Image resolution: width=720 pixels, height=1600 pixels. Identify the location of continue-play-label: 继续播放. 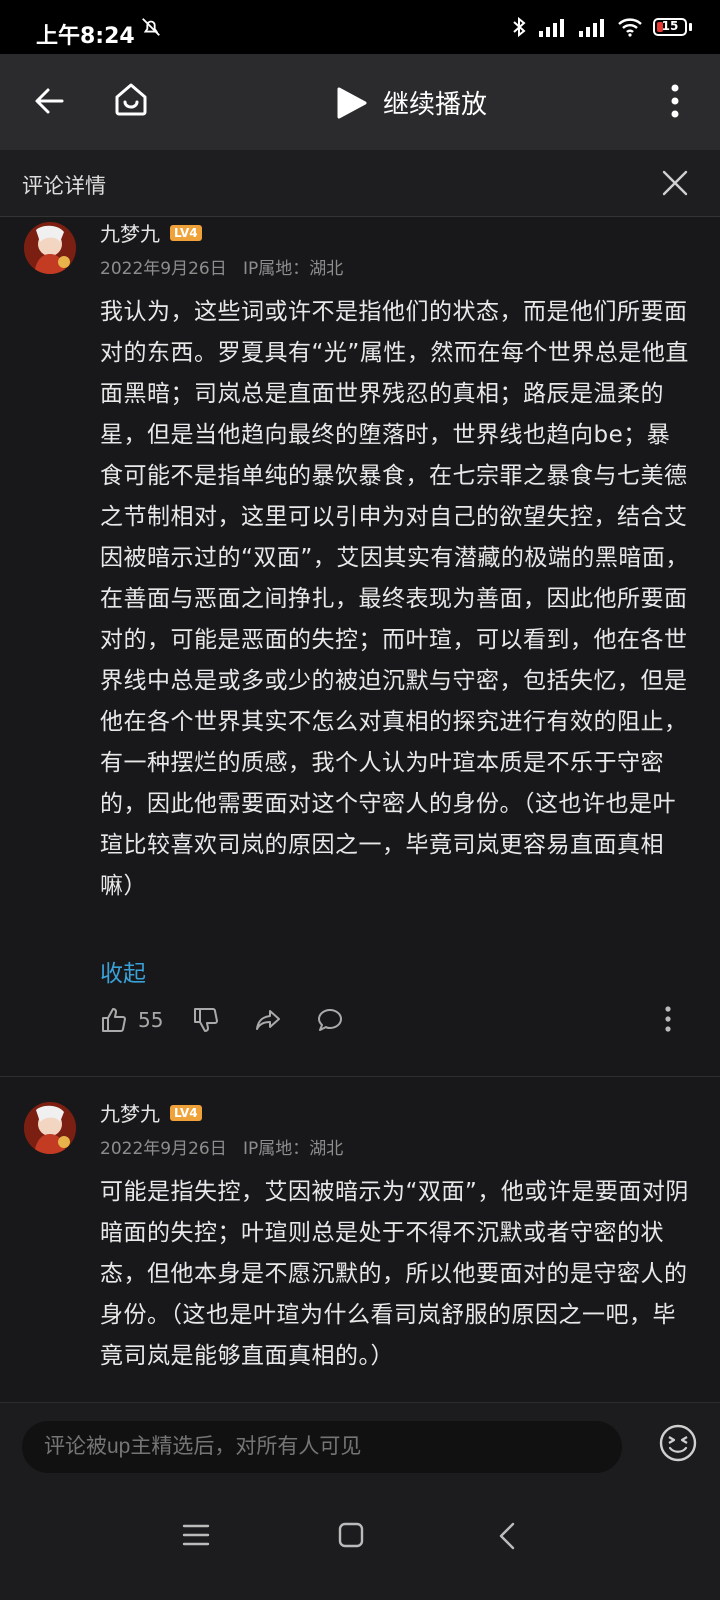
(435, 105).